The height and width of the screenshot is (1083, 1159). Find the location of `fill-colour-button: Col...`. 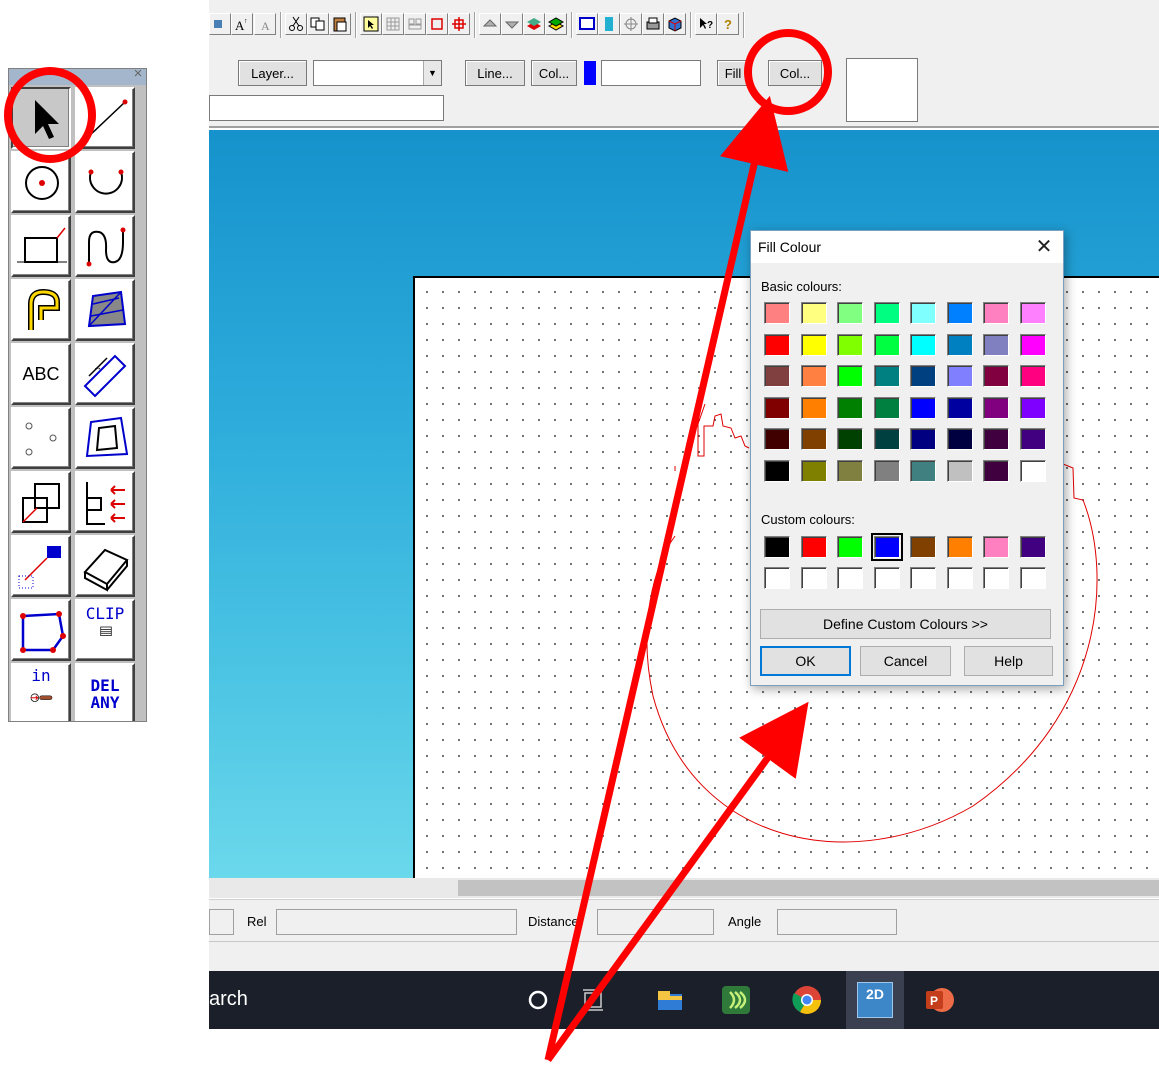

fill-colour-button: Col... is located at coordinates (795, 73).